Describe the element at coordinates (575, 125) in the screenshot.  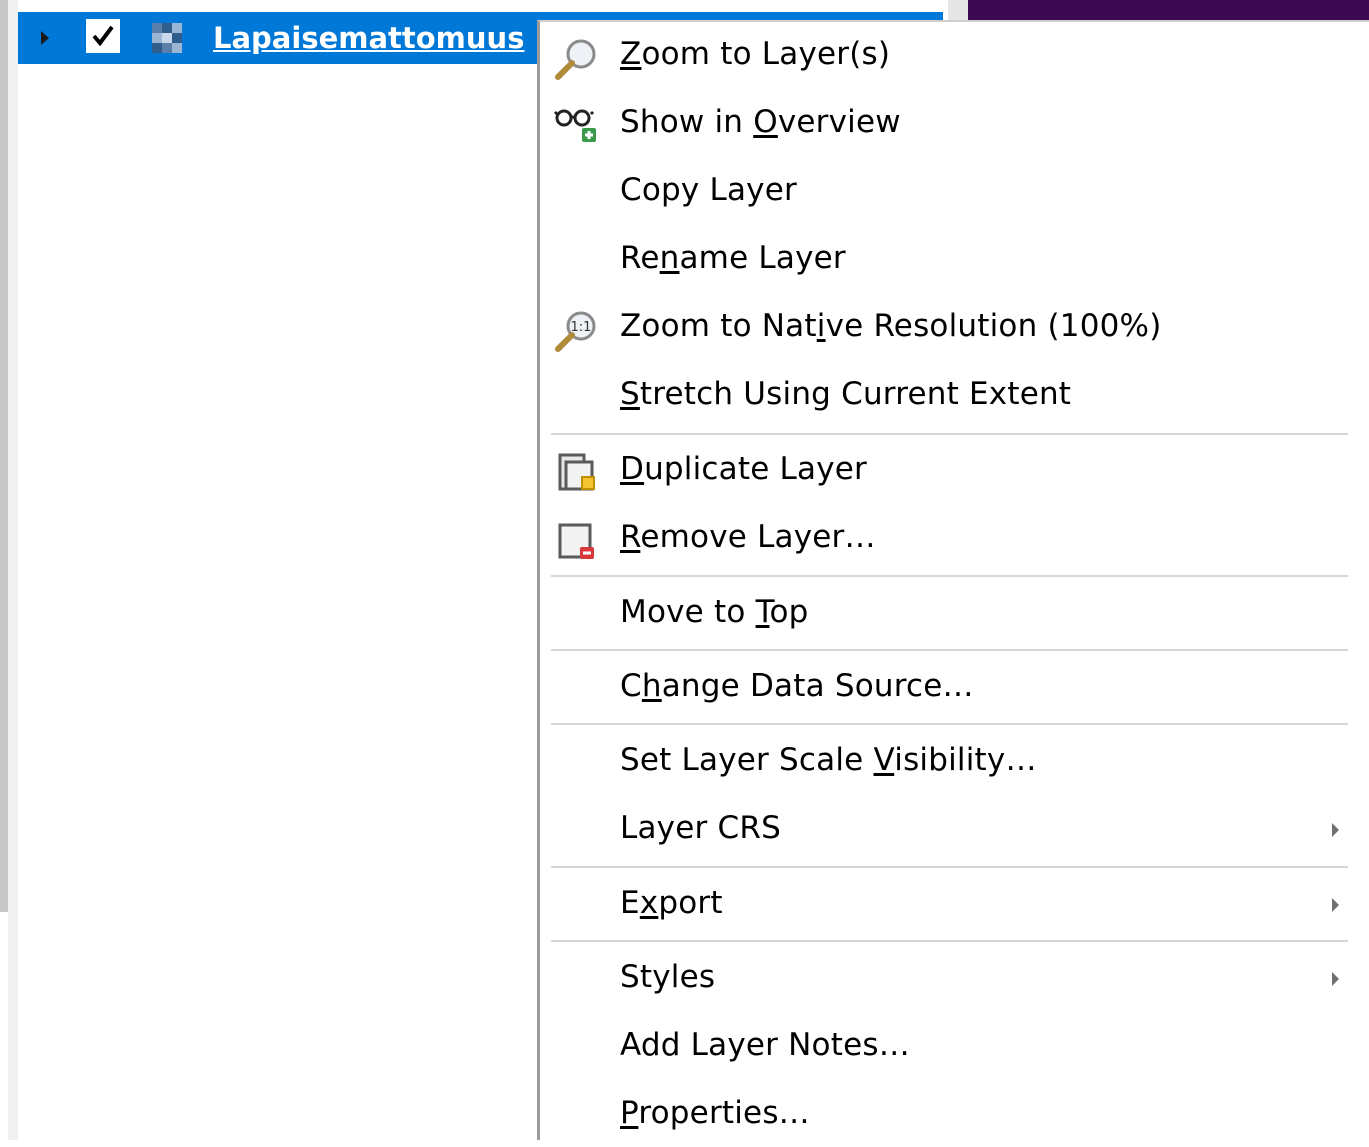
I see `overview-glasses-icon` at that location.